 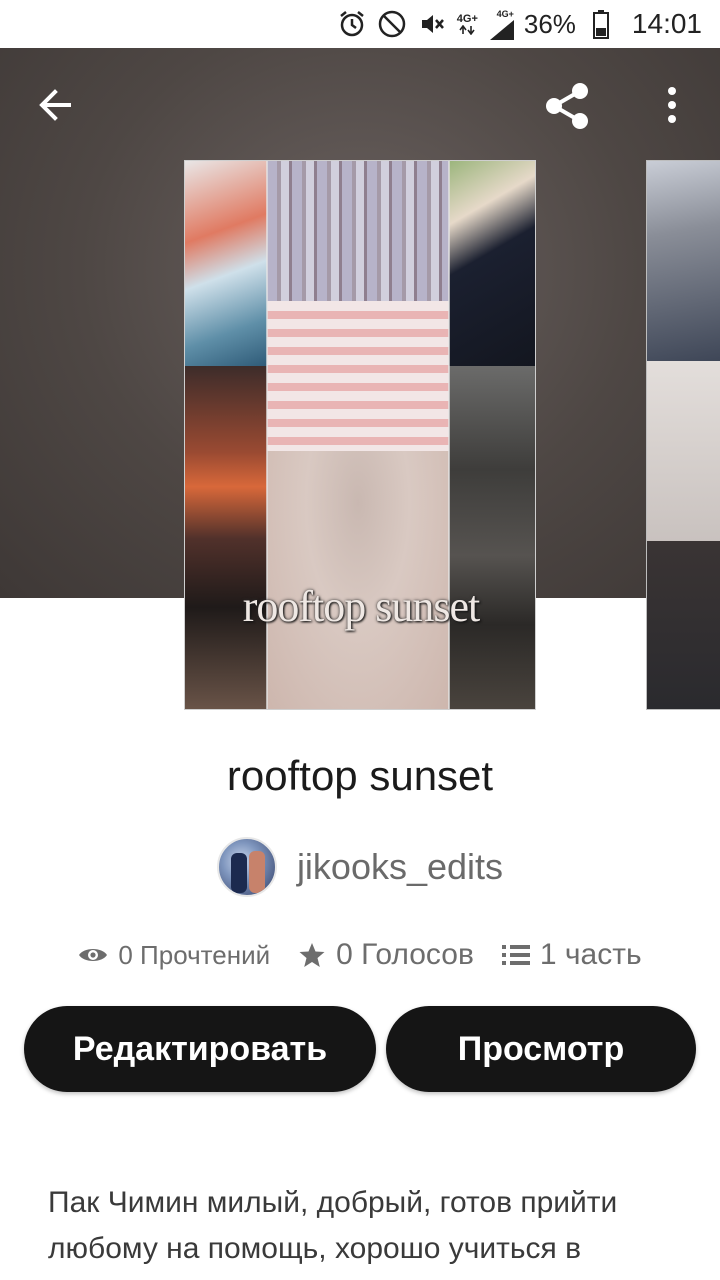 What do you see at coordinates (312, 955) in the screenshot?
I see `star-icon` at bounding box center [312, 955].